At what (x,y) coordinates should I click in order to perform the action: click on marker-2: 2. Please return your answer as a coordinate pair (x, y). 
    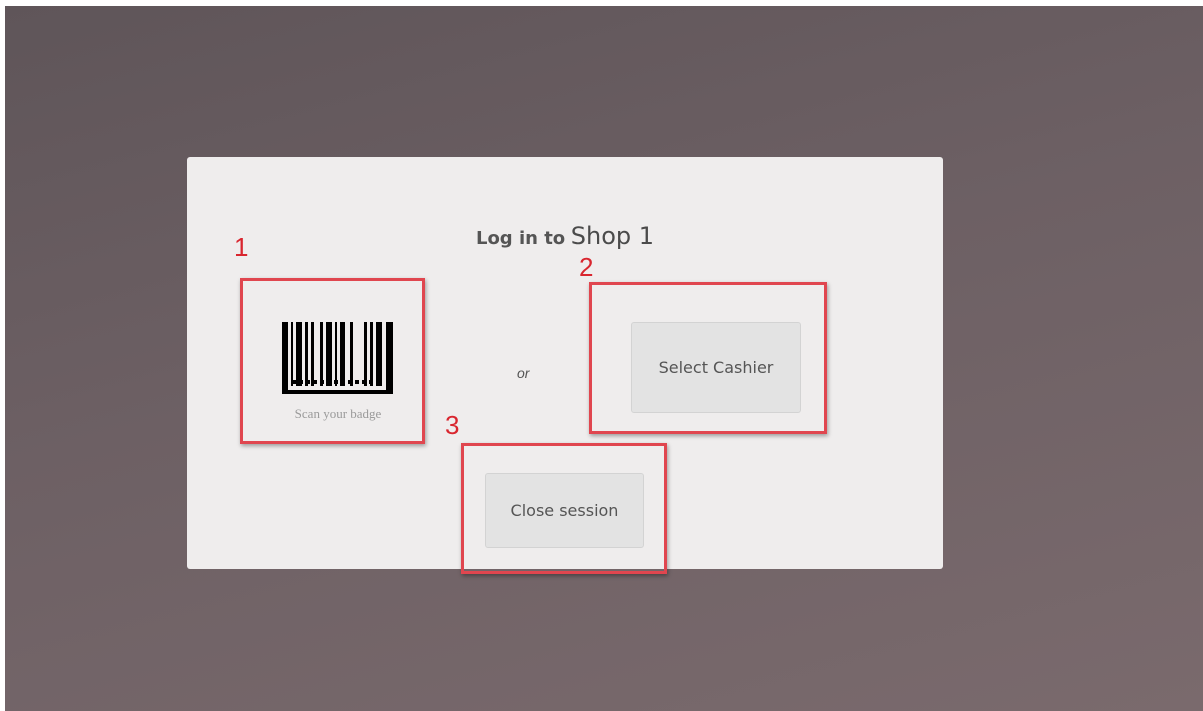
    Looking at the image, I should click on (586, 267).